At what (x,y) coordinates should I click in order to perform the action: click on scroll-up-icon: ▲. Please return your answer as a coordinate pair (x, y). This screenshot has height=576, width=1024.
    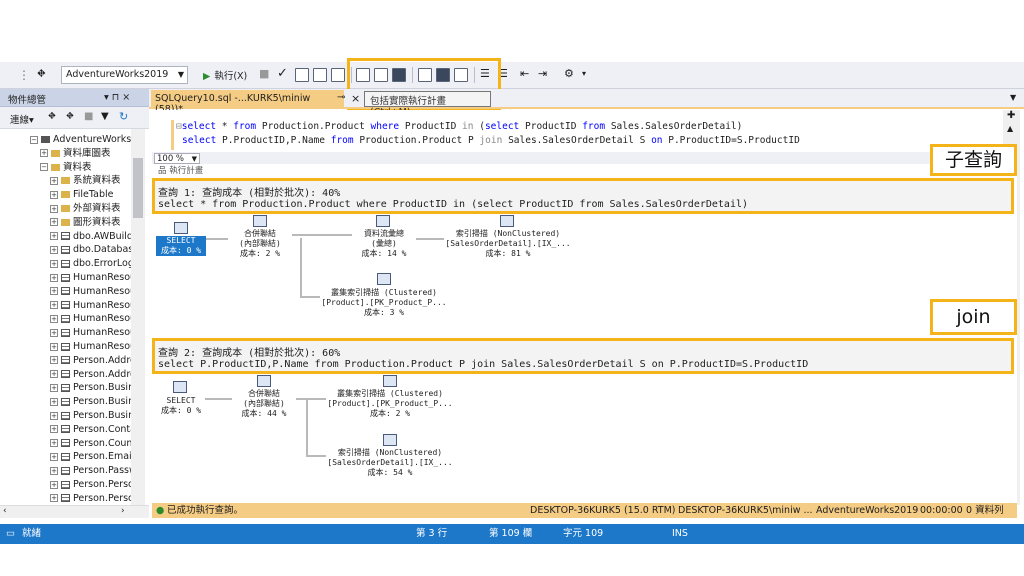
    Looking at the image, I should click on (1010, 128).